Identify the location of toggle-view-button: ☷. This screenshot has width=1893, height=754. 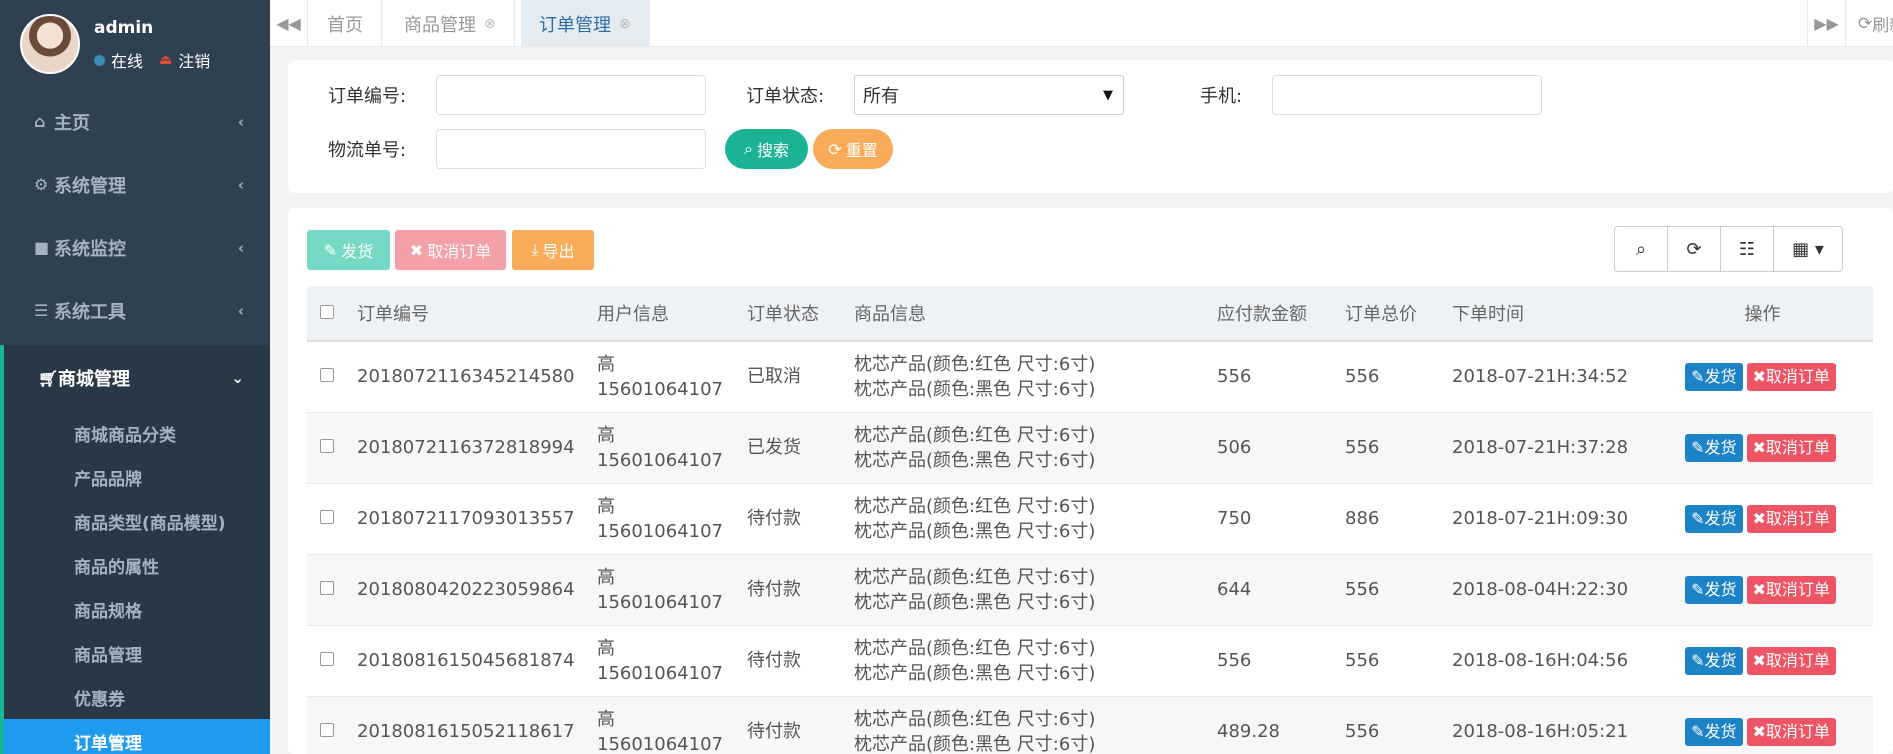
(1747, 249).